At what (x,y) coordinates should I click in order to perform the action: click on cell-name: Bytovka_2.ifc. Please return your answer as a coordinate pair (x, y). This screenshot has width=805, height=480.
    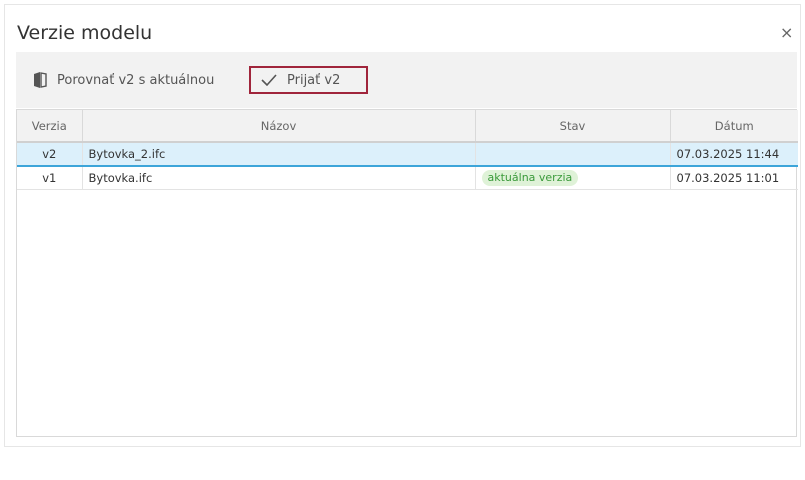
    Looking at the image, I should click on (279, 154).